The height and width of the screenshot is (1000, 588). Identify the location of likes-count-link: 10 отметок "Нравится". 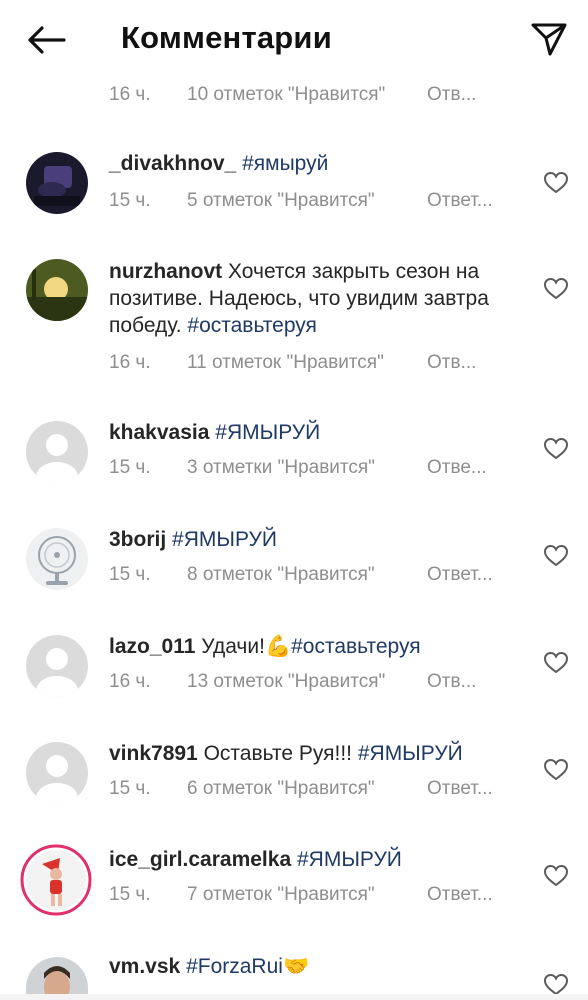
(286, 95).